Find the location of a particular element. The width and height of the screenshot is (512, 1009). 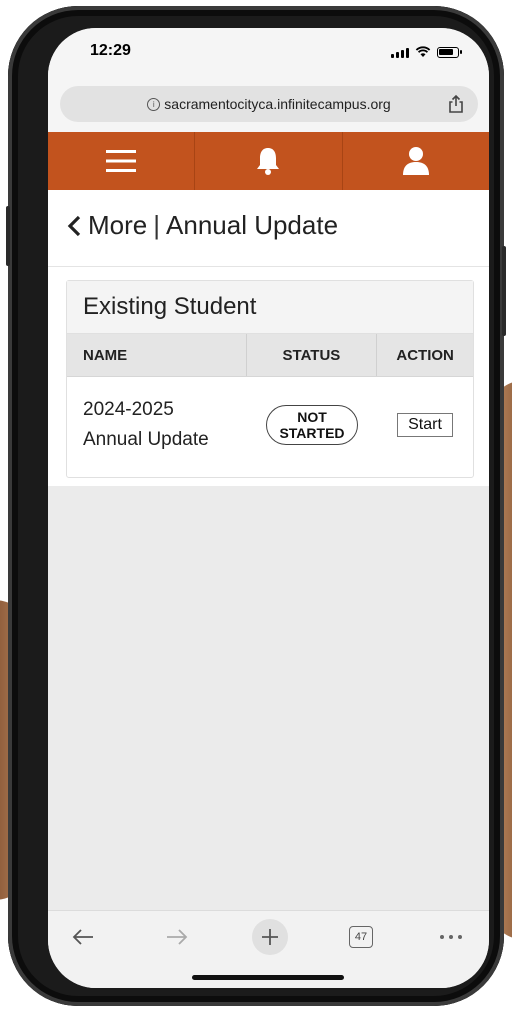

status-icons is located at coordinates (426, 52).